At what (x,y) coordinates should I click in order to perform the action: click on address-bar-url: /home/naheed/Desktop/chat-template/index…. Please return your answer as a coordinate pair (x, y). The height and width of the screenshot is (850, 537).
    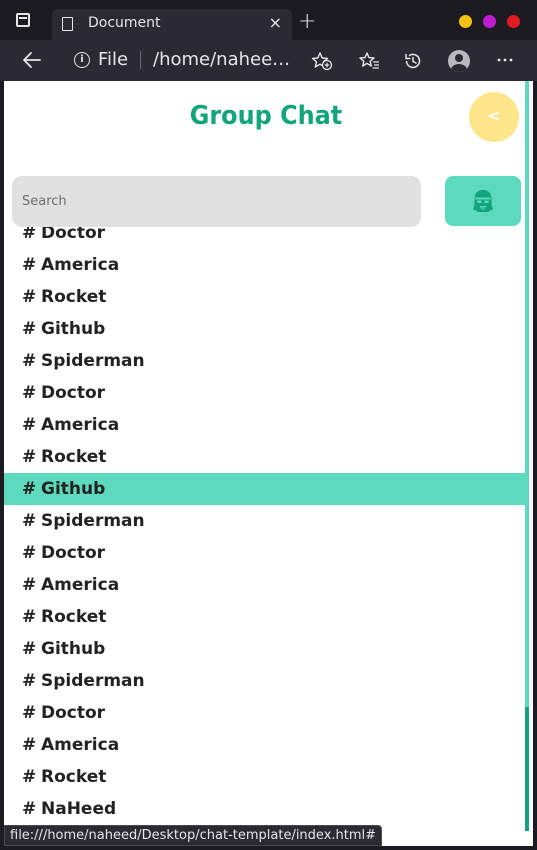
    Looking at the image, I should click on (223, 59).